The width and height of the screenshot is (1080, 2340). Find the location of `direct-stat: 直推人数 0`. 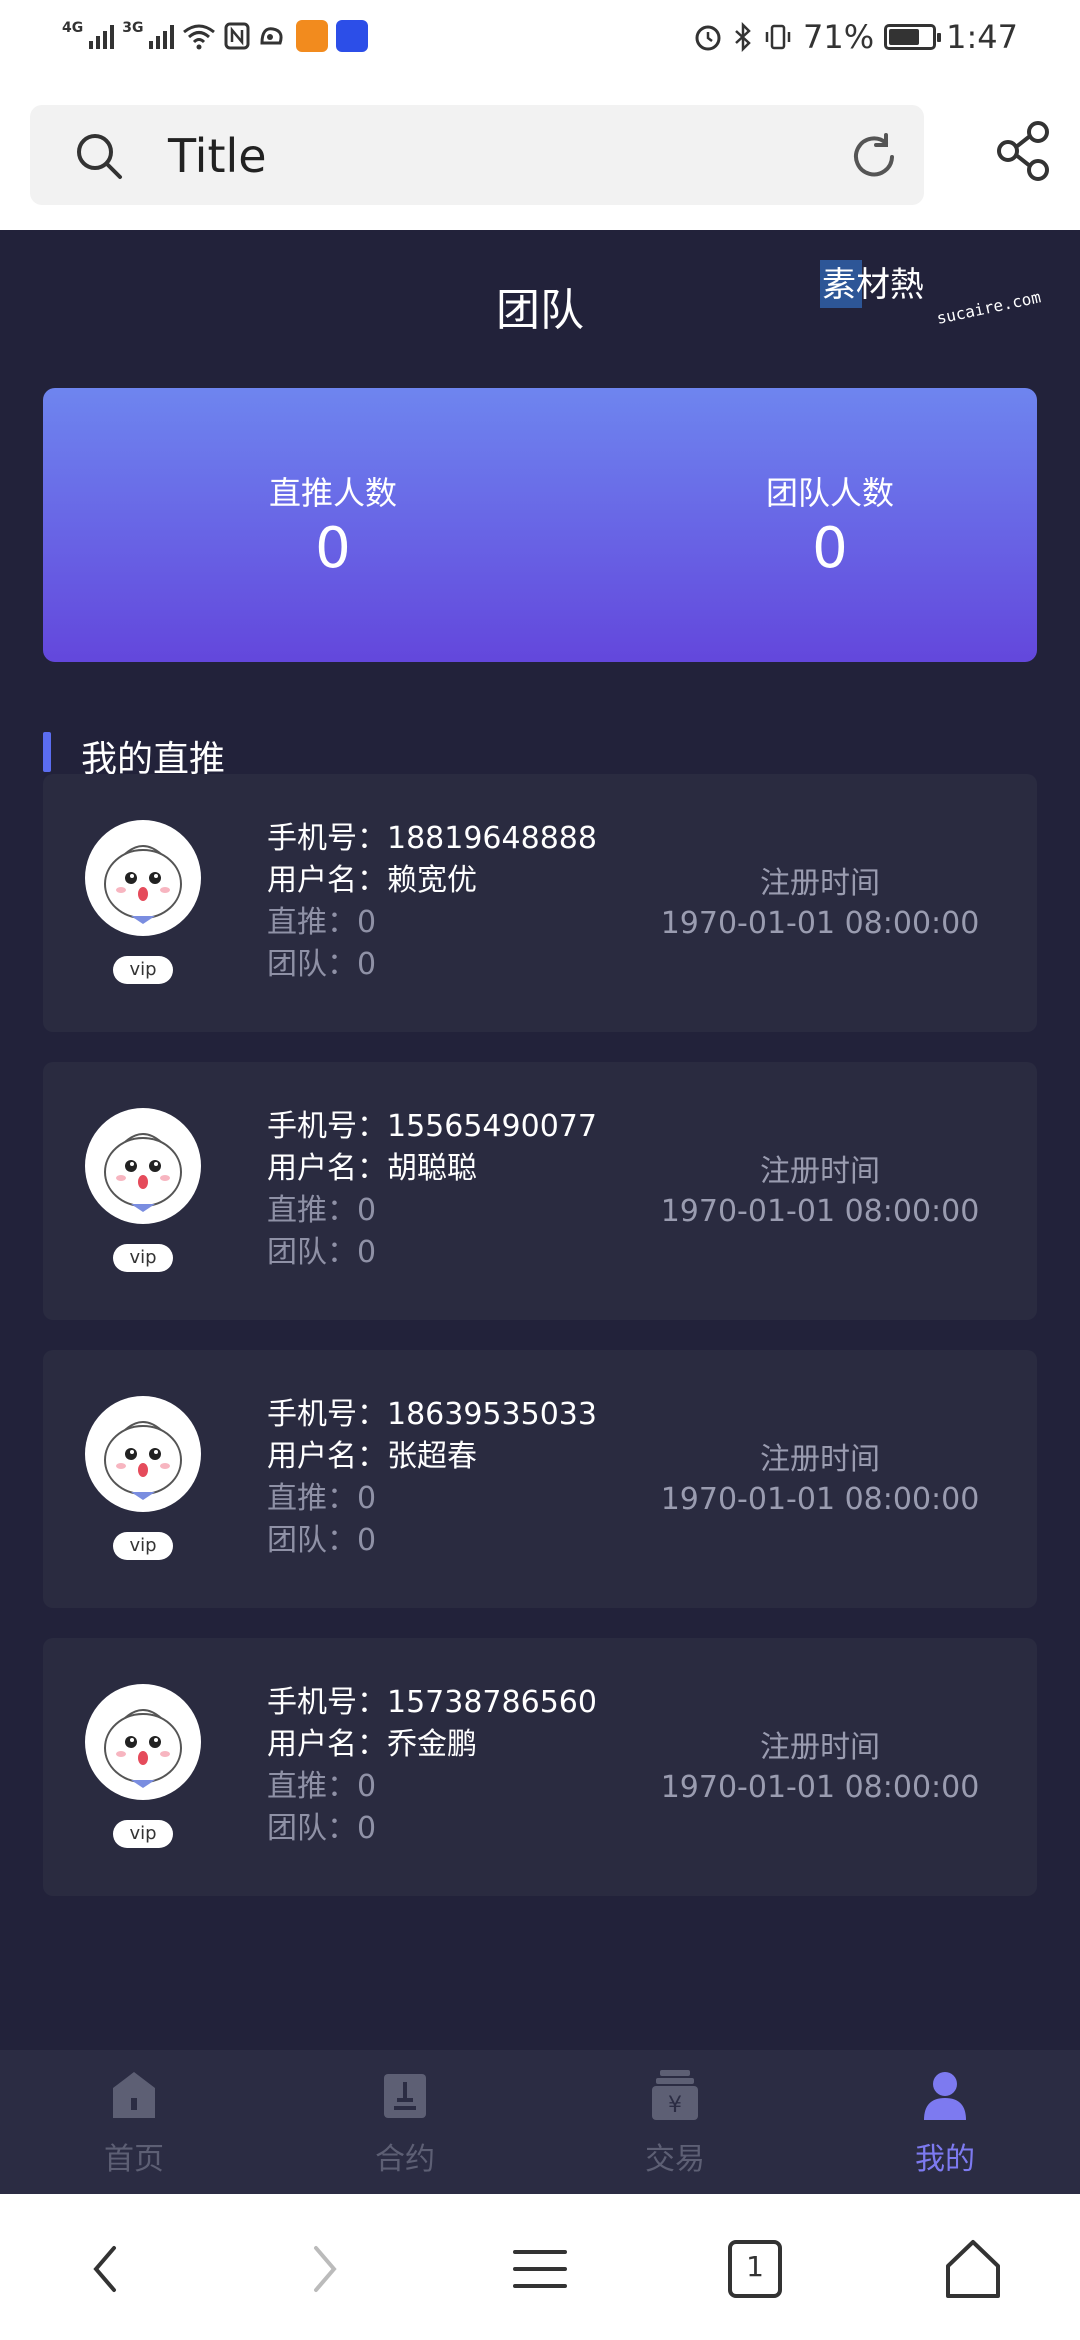

direct-stat: 直推人数 0 is located at coordinates (333, 524).